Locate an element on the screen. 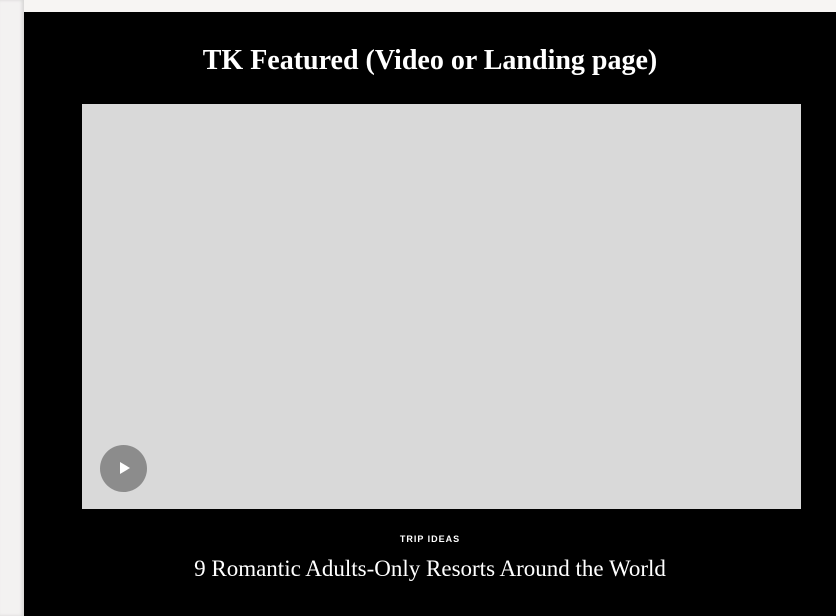 Image resolution: width=836 pixels, height=616 pixels. top-strip is located at coordinates (430, 6).